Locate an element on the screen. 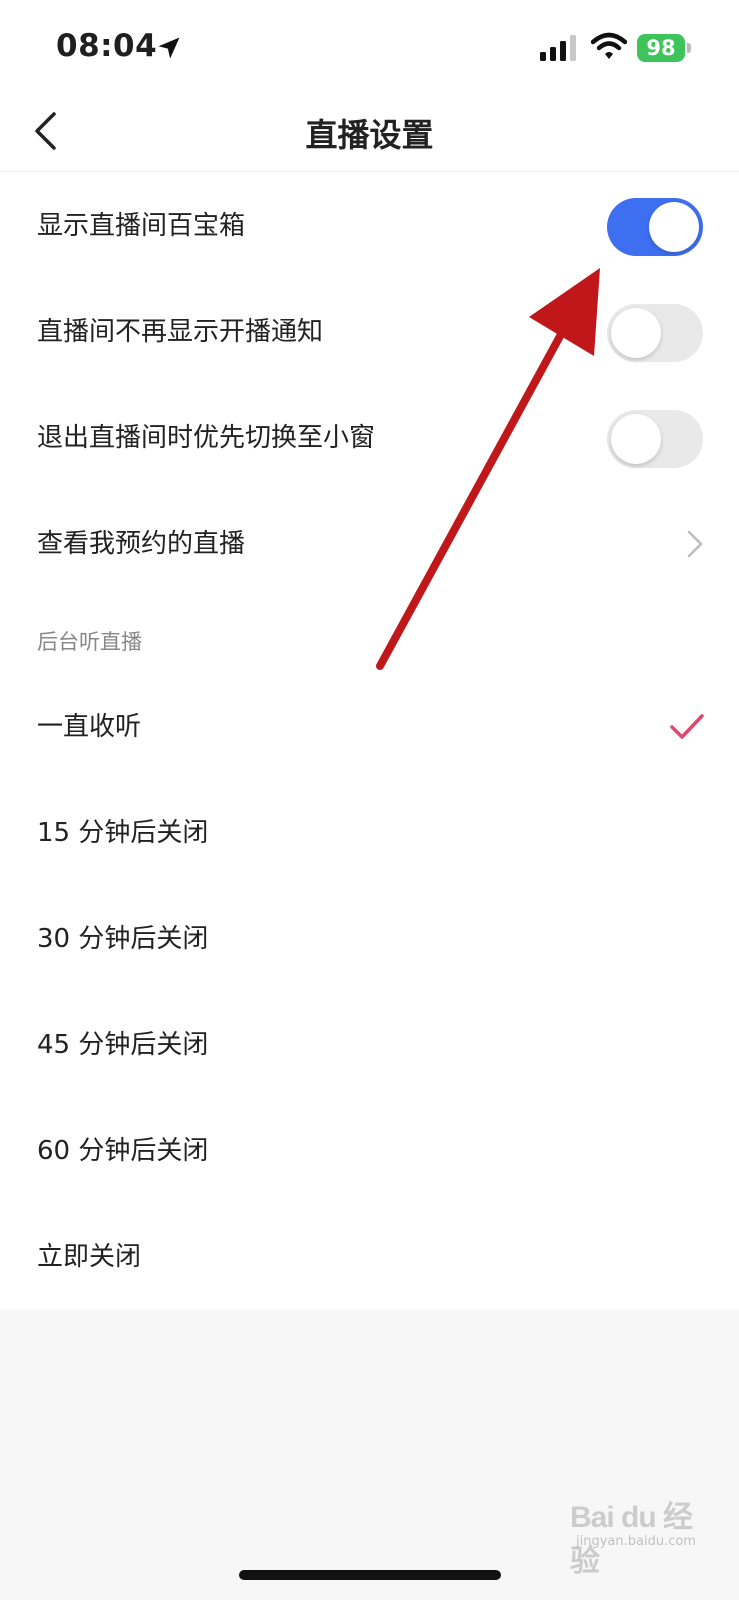  battery-cap is located at coordinates (689, 48).